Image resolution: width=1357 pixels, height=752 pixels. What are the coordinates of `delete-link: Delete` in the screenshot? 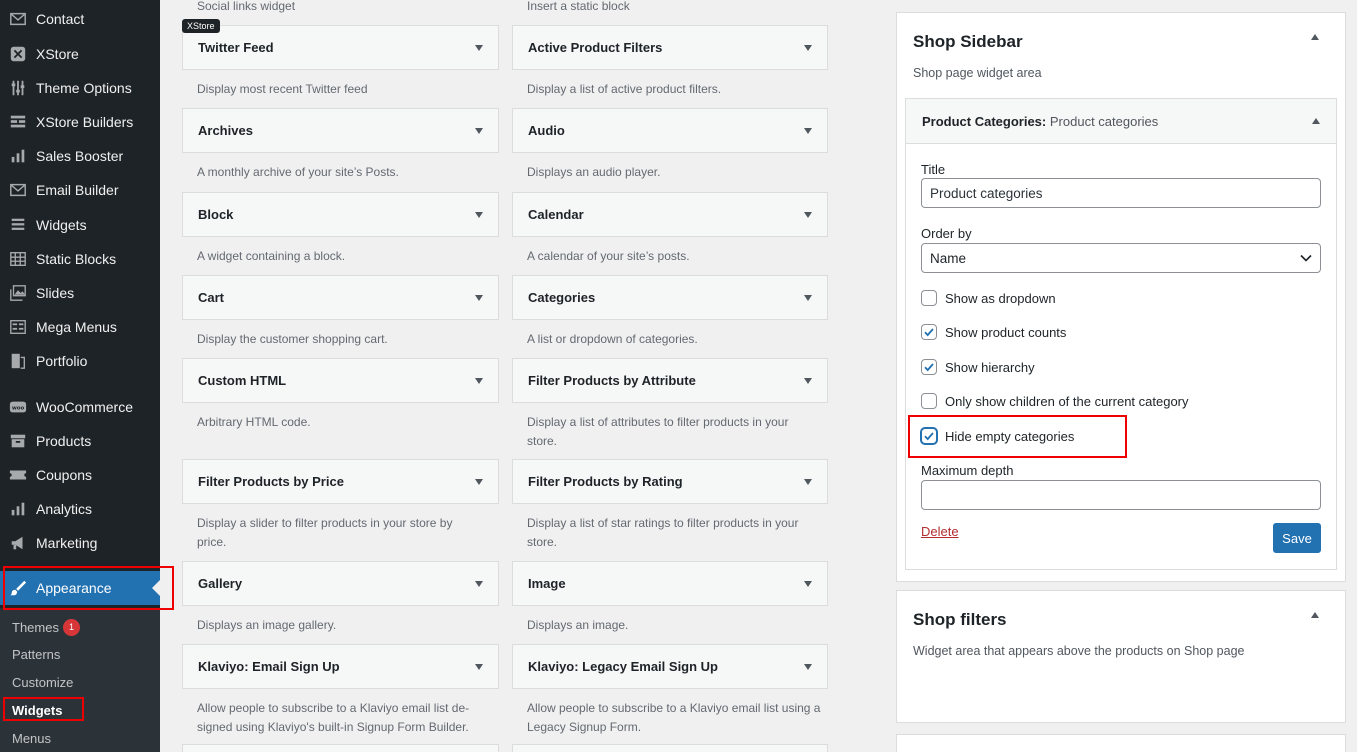 It's located at (940, 531).